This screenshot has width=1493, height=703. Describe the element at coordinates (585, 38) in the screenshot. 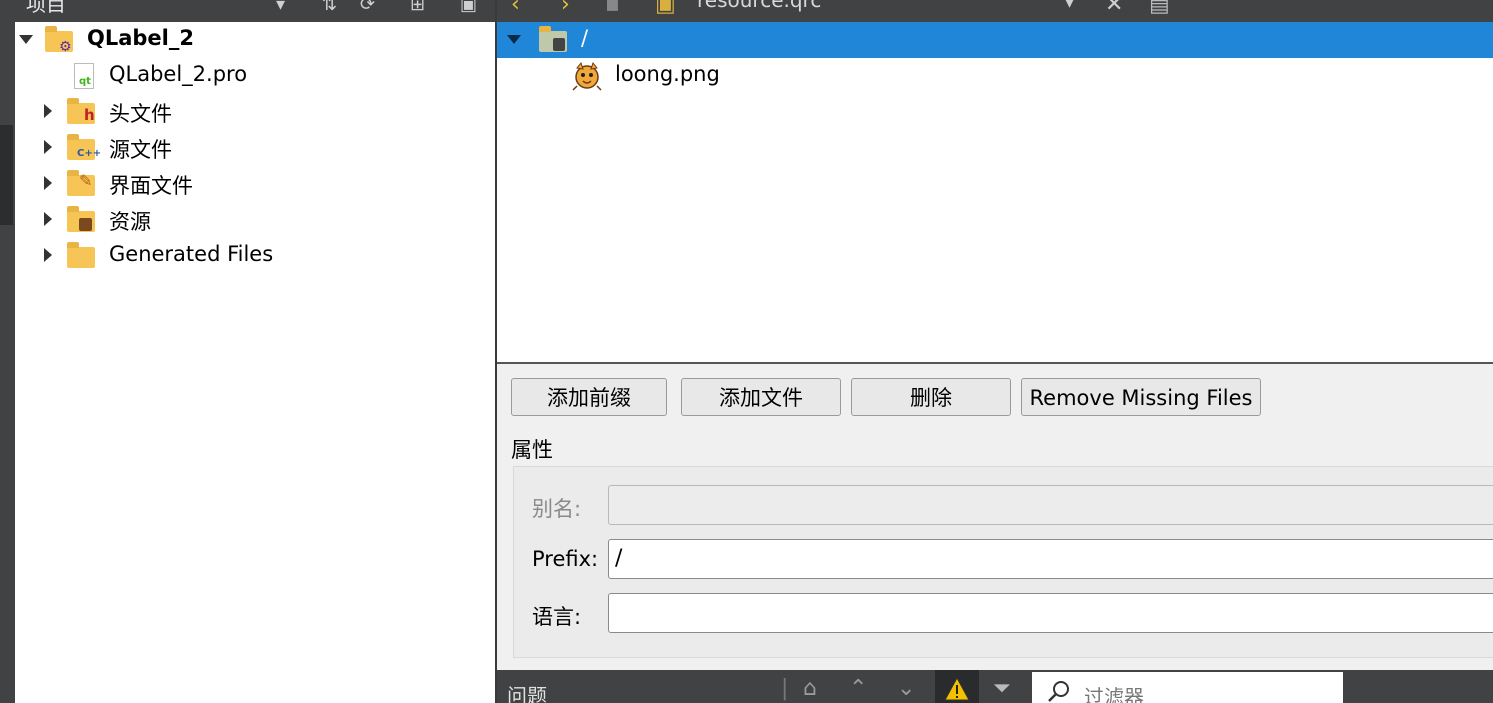

I see `prefix-label: /` at that location.